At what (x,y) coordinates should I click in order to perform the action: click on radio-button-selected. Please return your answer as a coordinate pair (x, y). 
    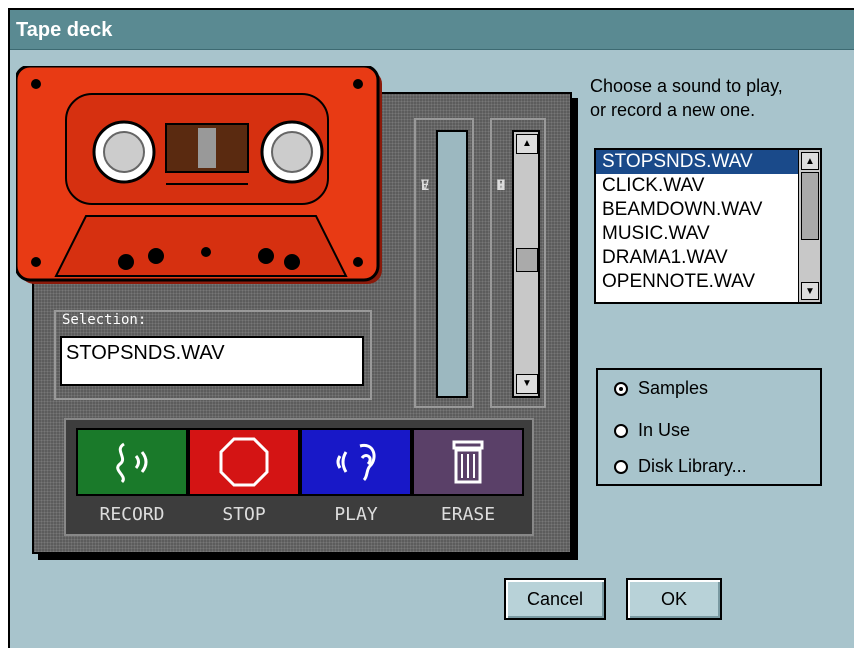
    Looking at the image, I should click on (621, 388).